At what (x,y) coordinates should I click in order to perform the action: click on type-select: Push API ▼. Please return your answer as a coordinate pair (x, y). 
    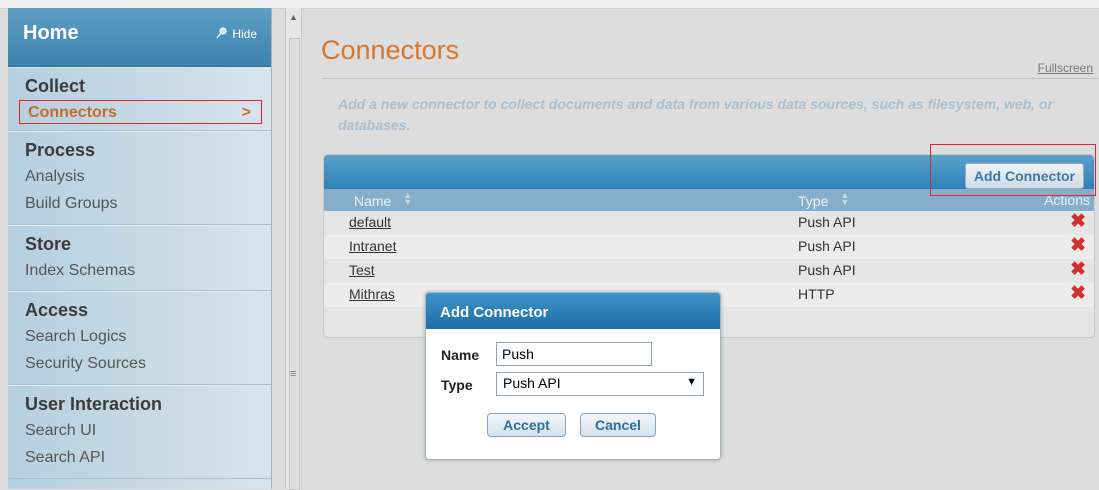
    Looking at the image, I should click on (600, 384).